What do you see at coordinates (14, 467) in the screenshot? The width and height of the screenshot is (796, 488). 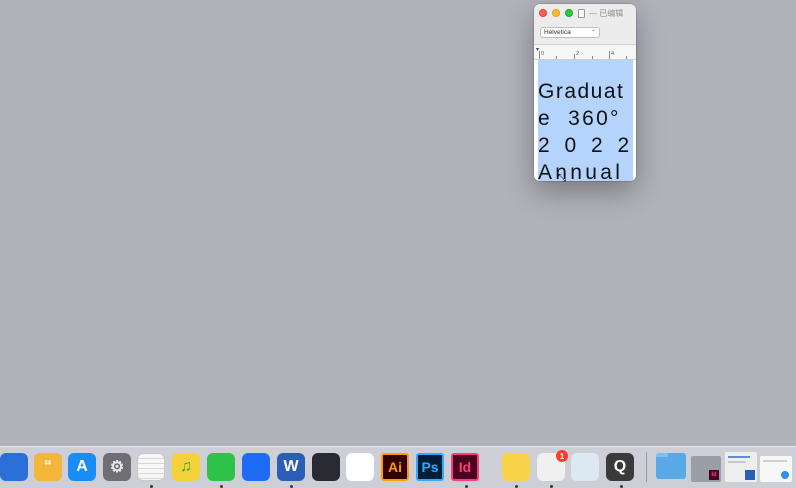 I see `keynote-icon` at bounding box center [14, 467].